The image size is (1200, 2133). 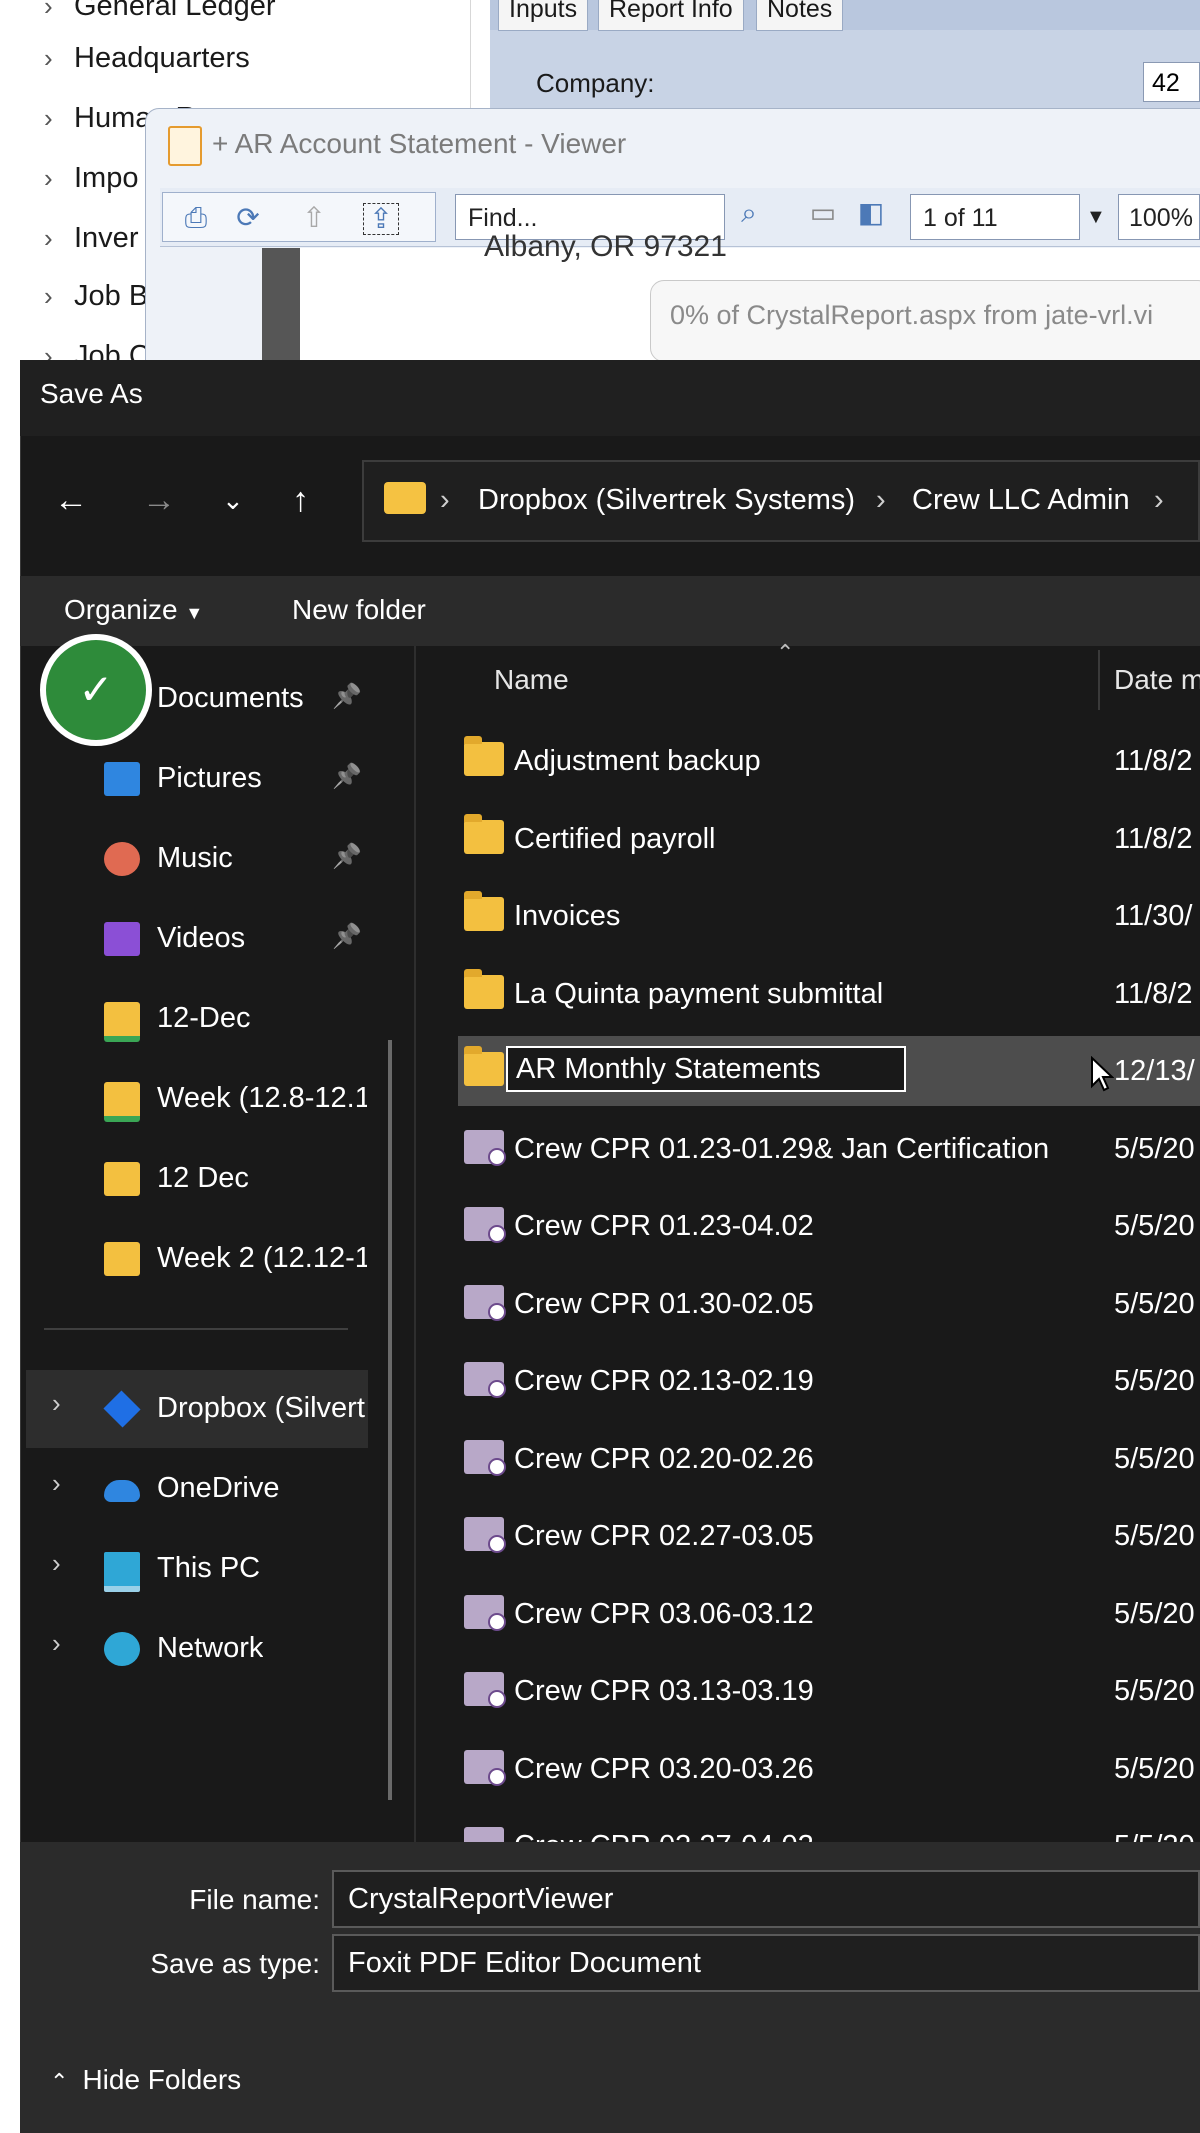 I want to click on file-row: AR Monthly Statements 12/13/, so click(x=829, y=1071).